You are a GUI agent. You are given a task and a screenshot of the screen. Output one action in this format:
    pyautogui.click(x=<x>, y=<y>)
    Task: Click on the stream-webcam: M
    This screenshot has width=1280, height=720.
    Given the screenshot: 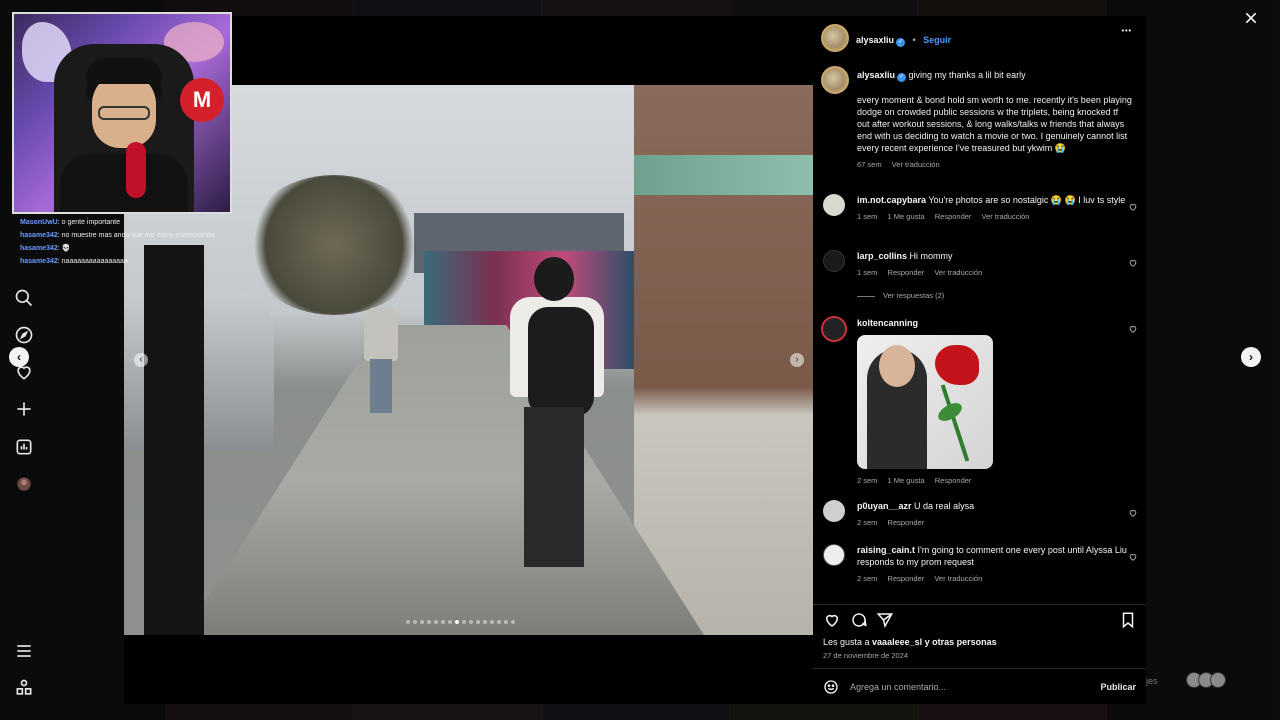 What is the action you would take?
    pyautogui.click(x=122, y=113)
    